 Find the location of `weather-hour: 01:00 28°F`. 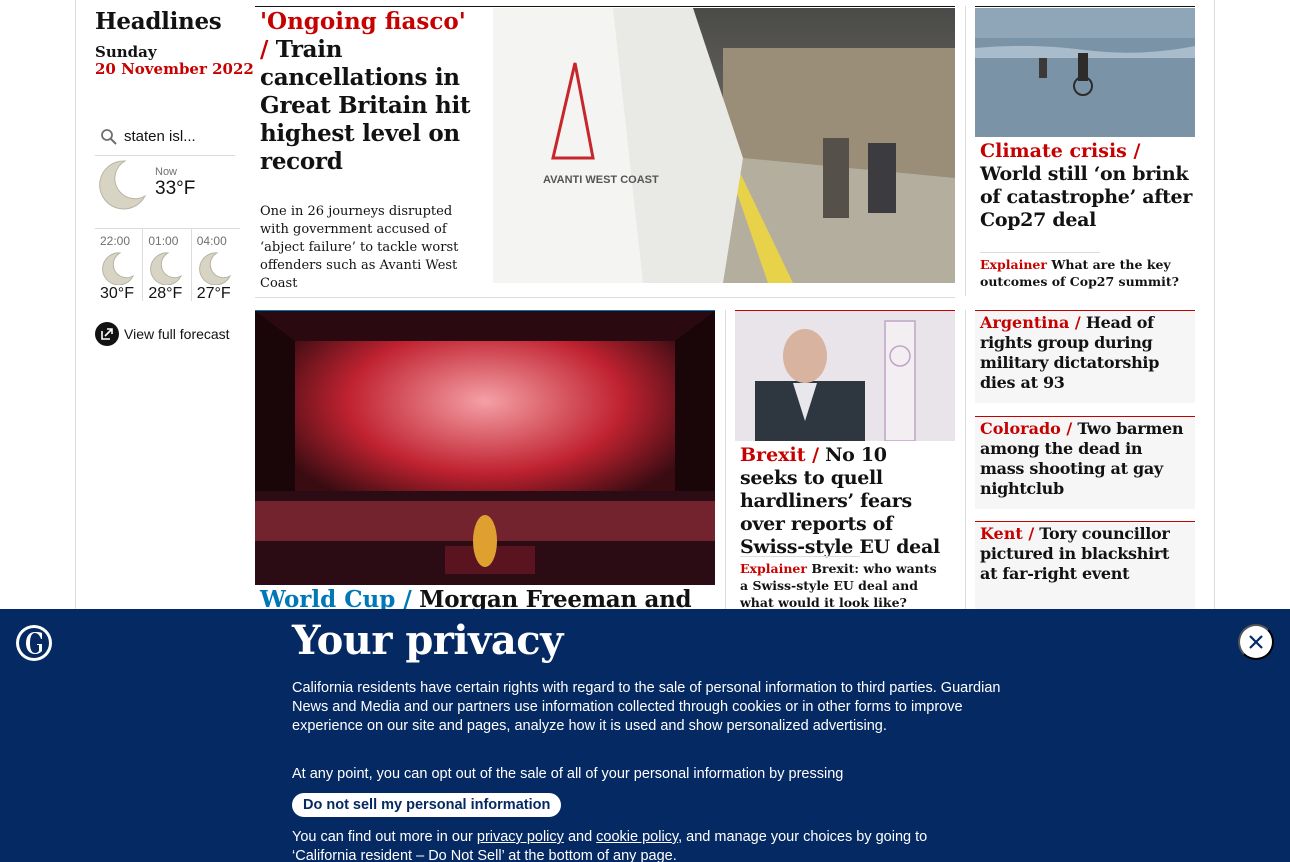

weather-hour: 01:00 28°F is located at coordinates (167, 265).